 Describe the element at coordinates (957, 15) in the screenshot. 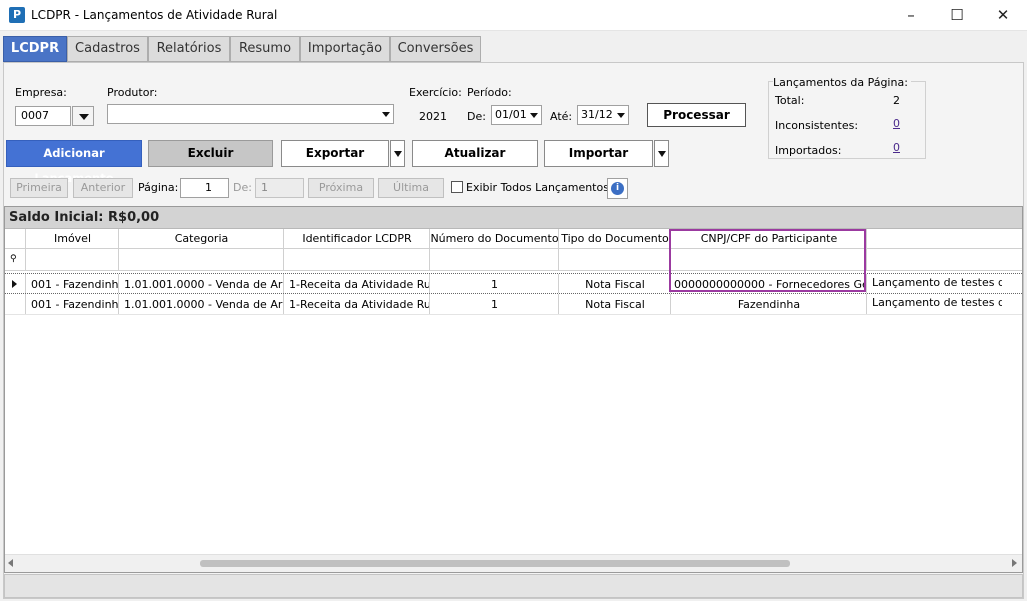

I see `maximize-icon: ☐` at that location.